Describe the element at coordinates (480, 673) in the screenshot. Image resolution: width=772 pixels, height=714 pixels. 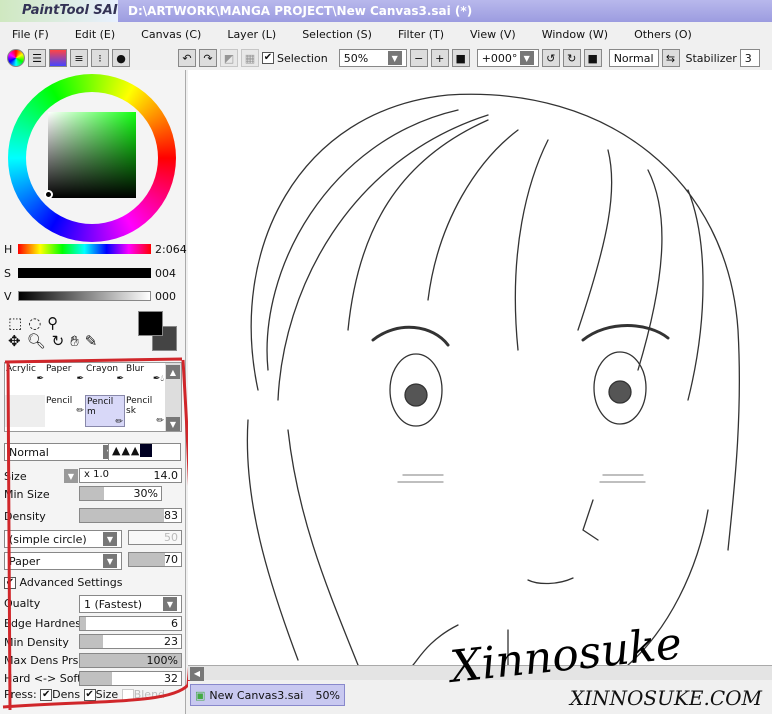
I see `horizontal-scrollbar: ◀` at that location.